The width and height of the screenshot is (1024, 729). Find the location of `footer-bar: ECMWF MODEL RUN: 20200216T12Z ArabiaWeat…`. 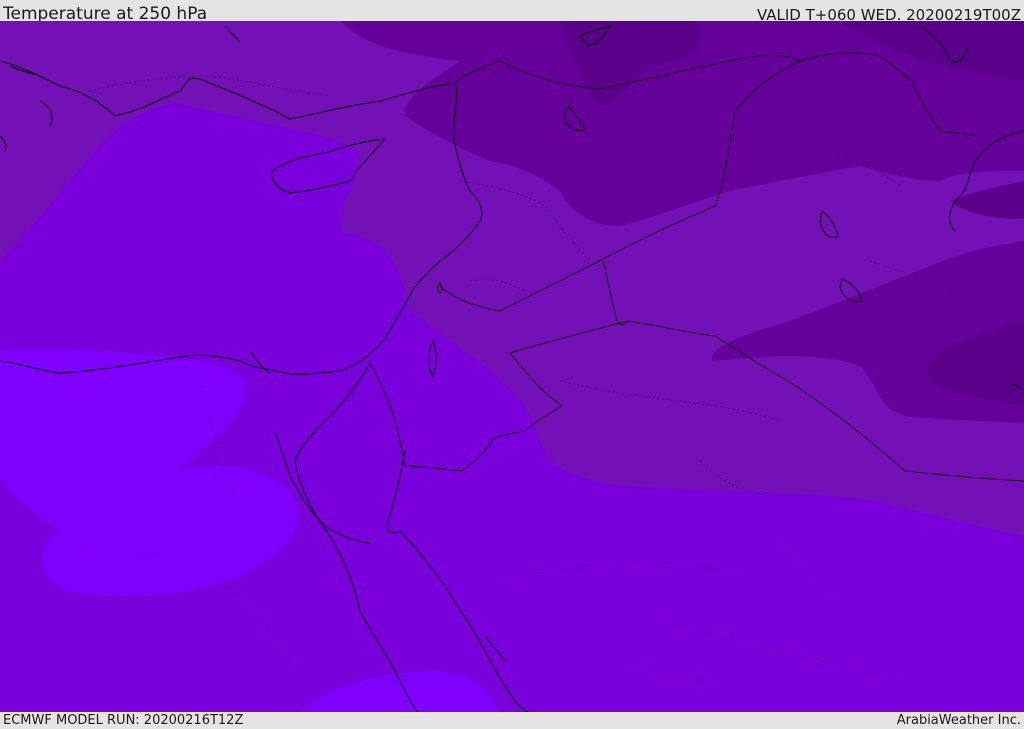

footer-bar: ECMWF MODEL RUN: 20200216T12Z ArabiaWeat… is located at coordinates (512, 720).